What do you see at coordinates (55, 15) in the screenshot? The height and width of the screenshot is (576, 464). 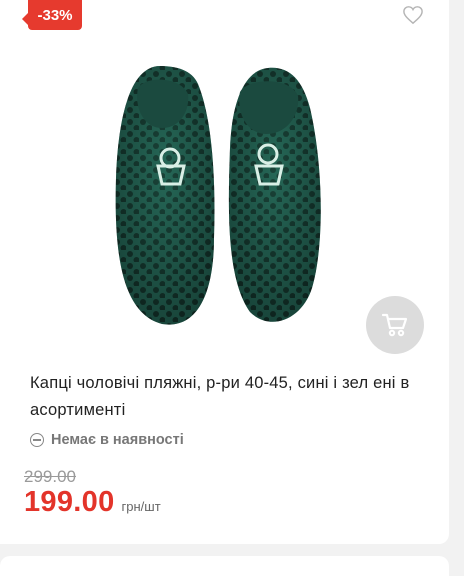 I see `discount-label: -33%` at bounding box center [55, 15].